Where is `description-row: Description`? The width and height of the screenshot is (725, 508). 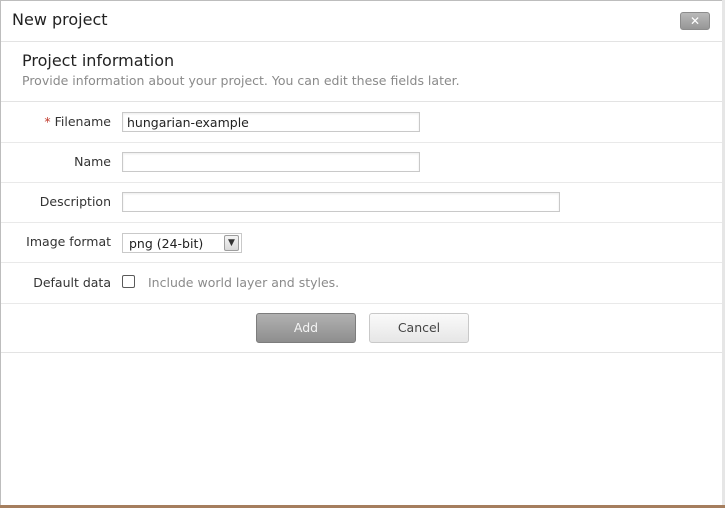 description-row: Description is located at coordinates (361, 202).